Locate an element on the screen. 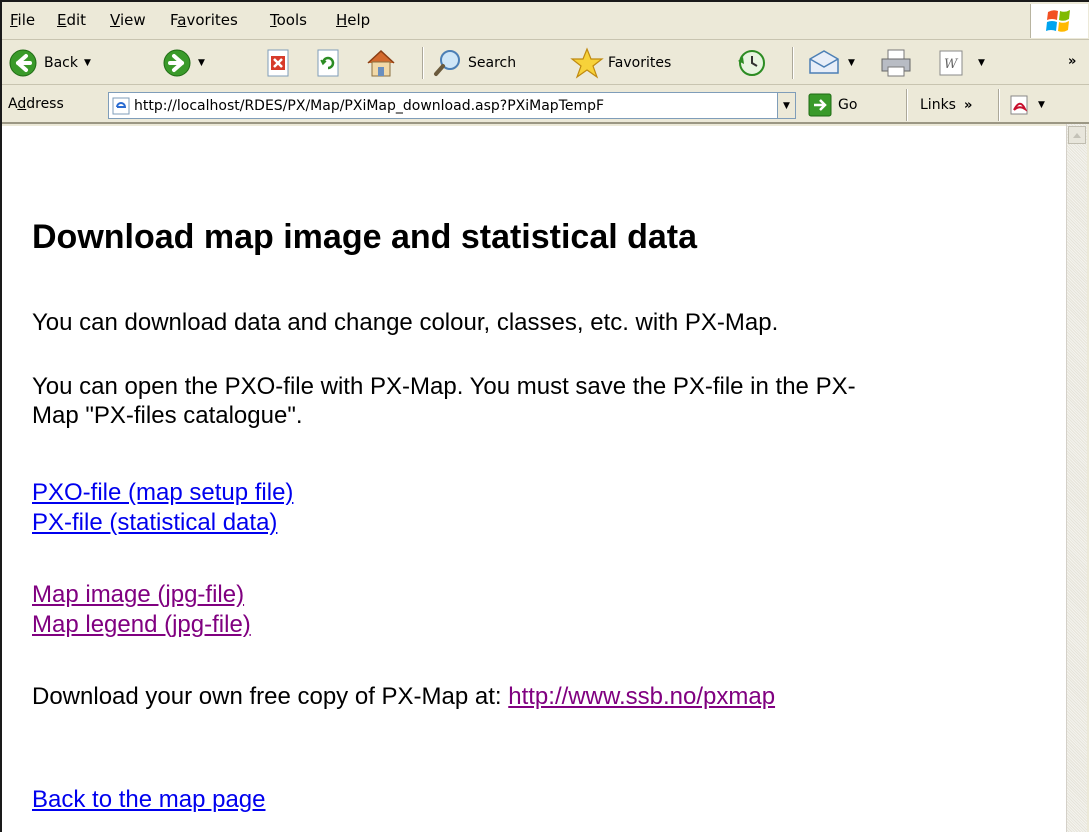  menu-file-mnemonic: F is located at coordinates (14, 20).